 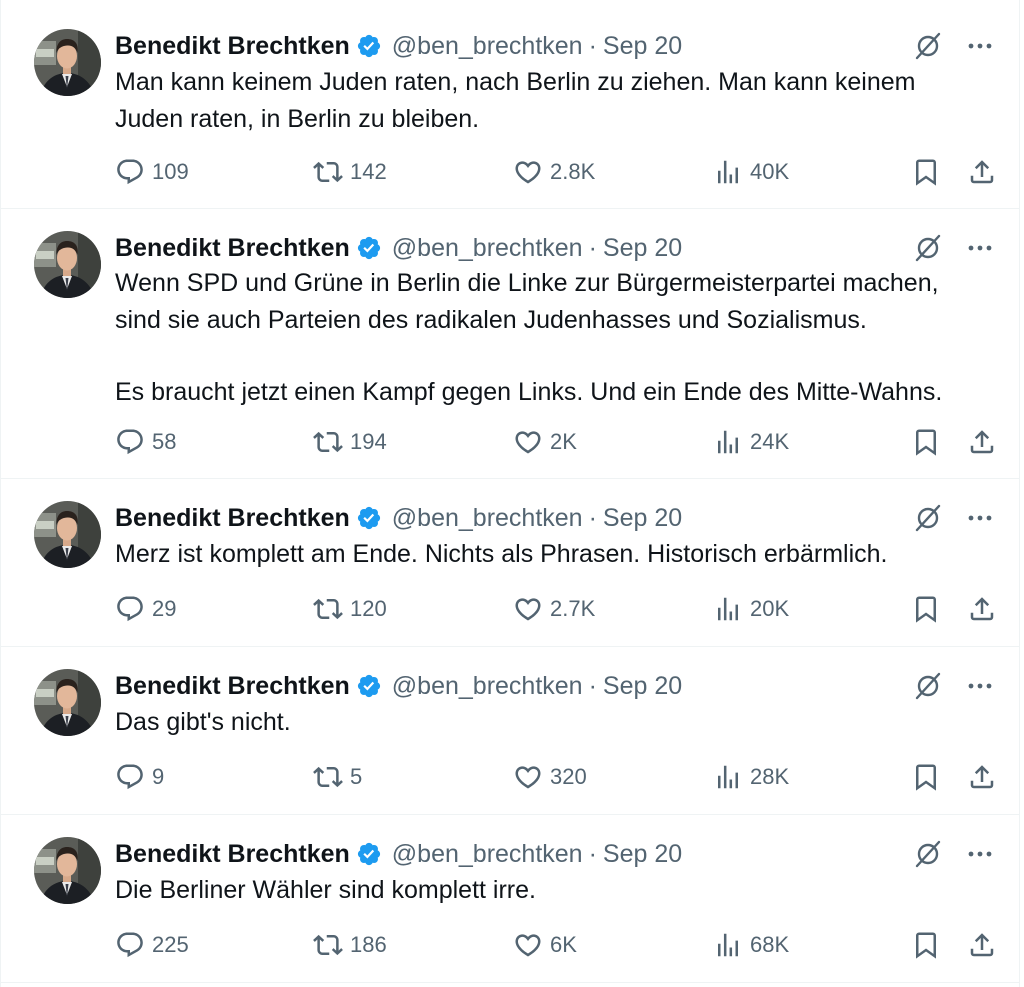 What do you see at coordinates (356, 776) in the screenshot?
I see `retweet-count: 5` at bounding box center [356, 776].